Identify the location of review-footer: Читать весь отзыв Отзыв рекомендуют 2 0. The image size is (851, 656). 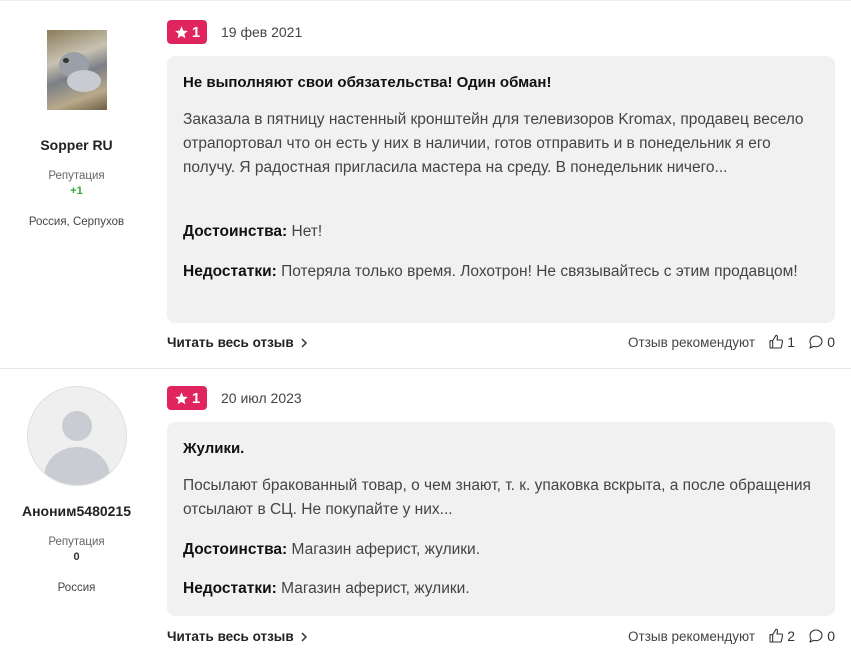
(501, 638).